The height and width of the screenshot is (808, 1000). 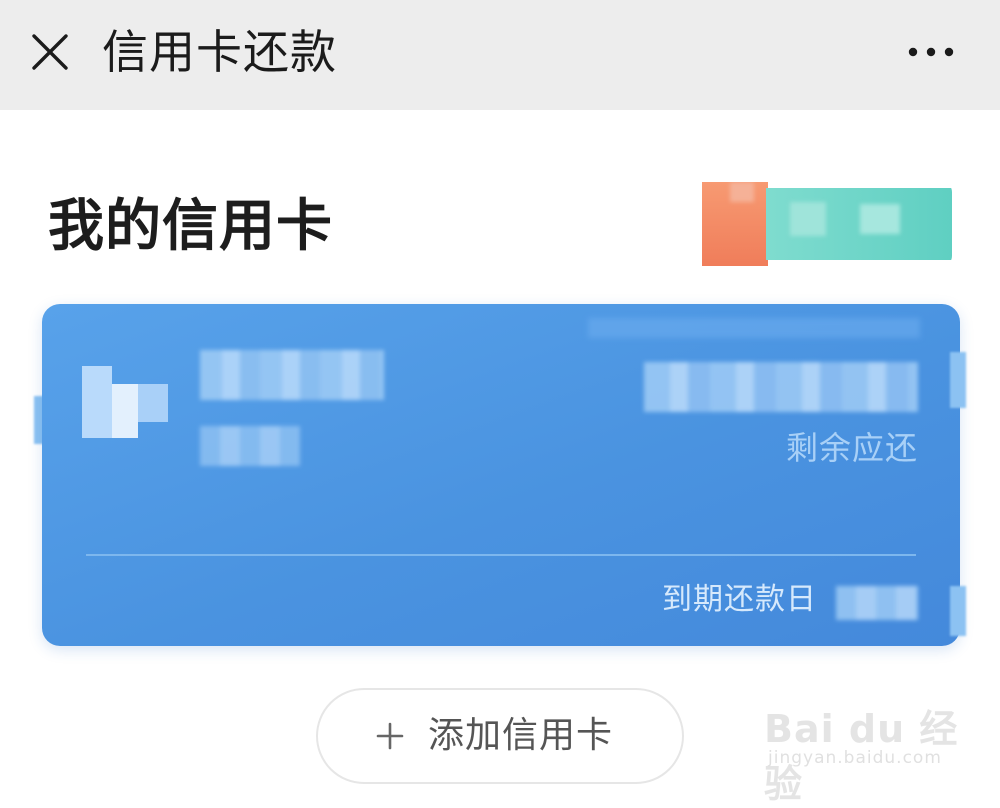 What do you see at coordinates (390, 736) in the screenshot?
I see `plus-icon` at bounding box center [390, 736].